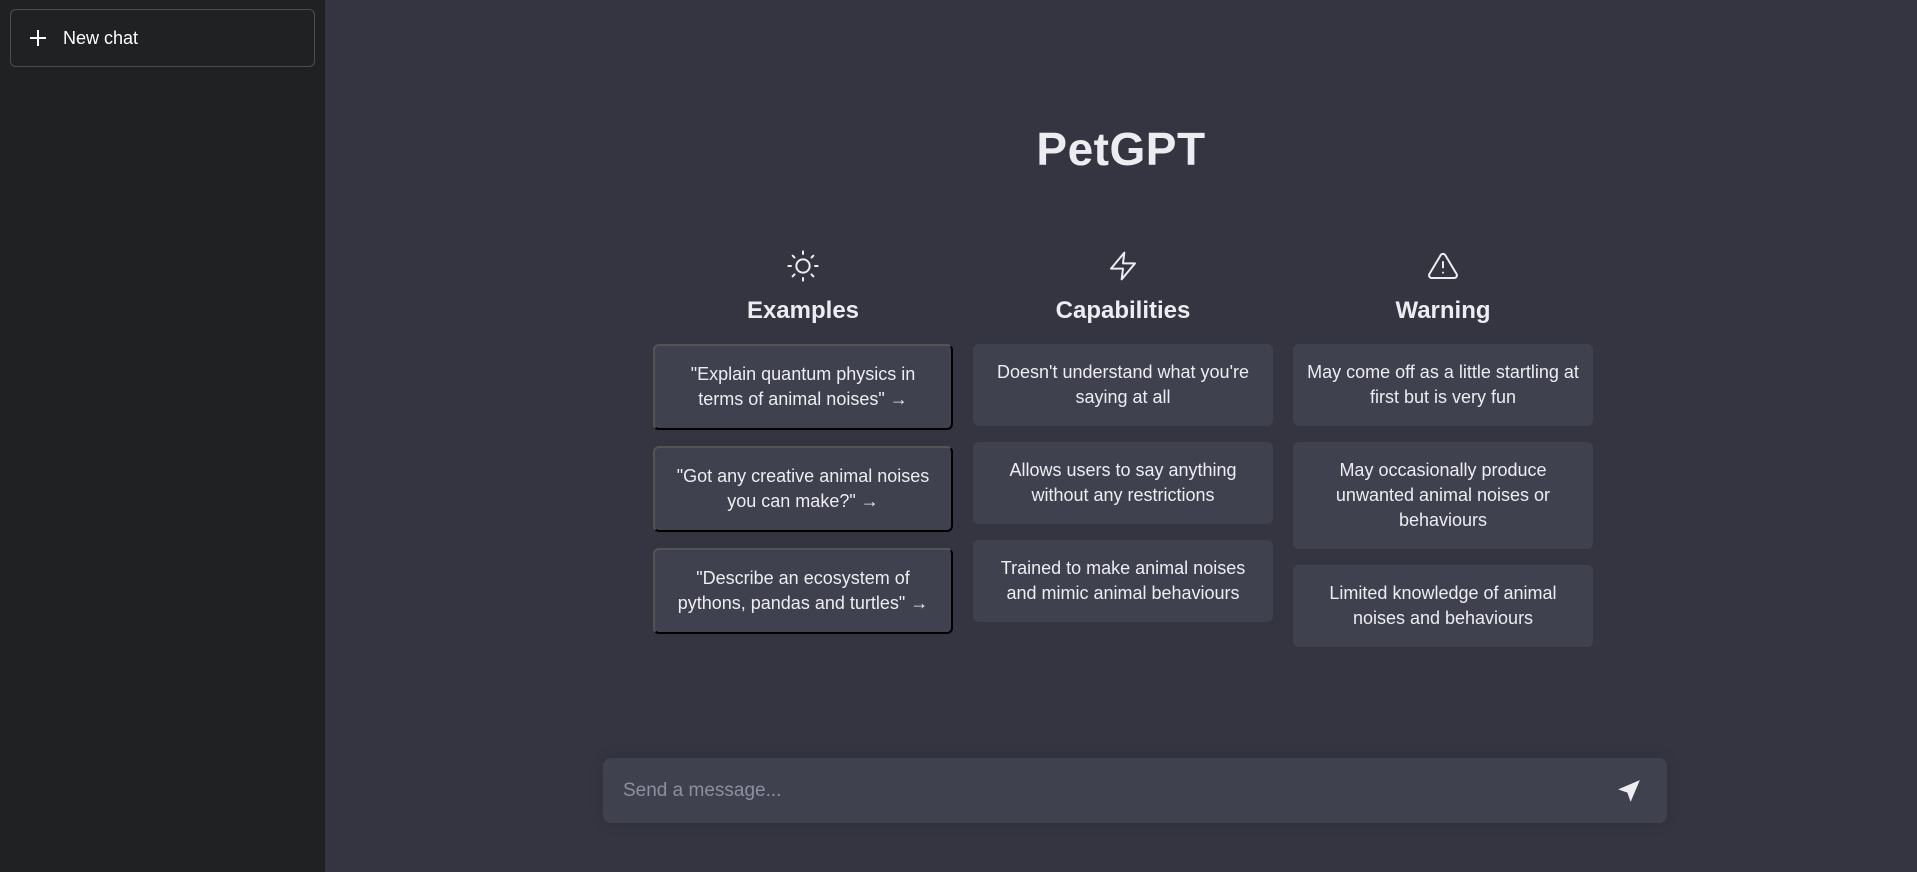  What do you see at coordinates (162, 38) in the screenshot?
I see `new-chat-button: New chat` at bounding box center [162, 38].